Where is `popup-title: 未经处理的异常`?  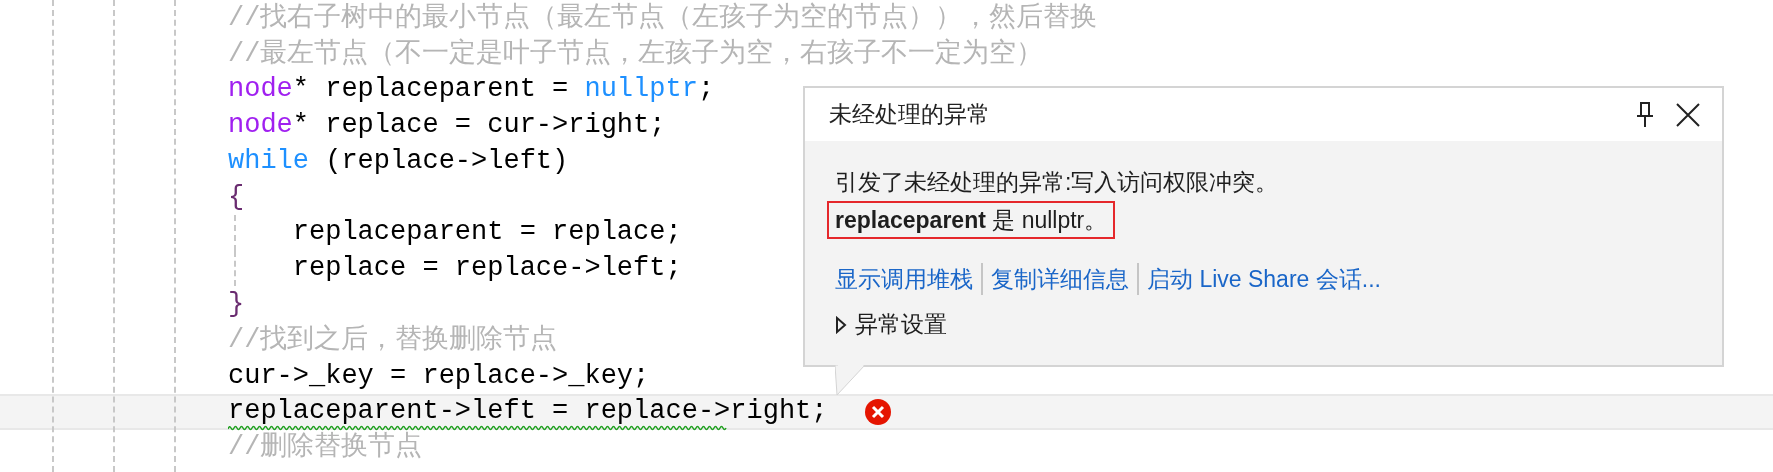 popup-title: 未经处理的异常 is located at coordinates (910, 114).